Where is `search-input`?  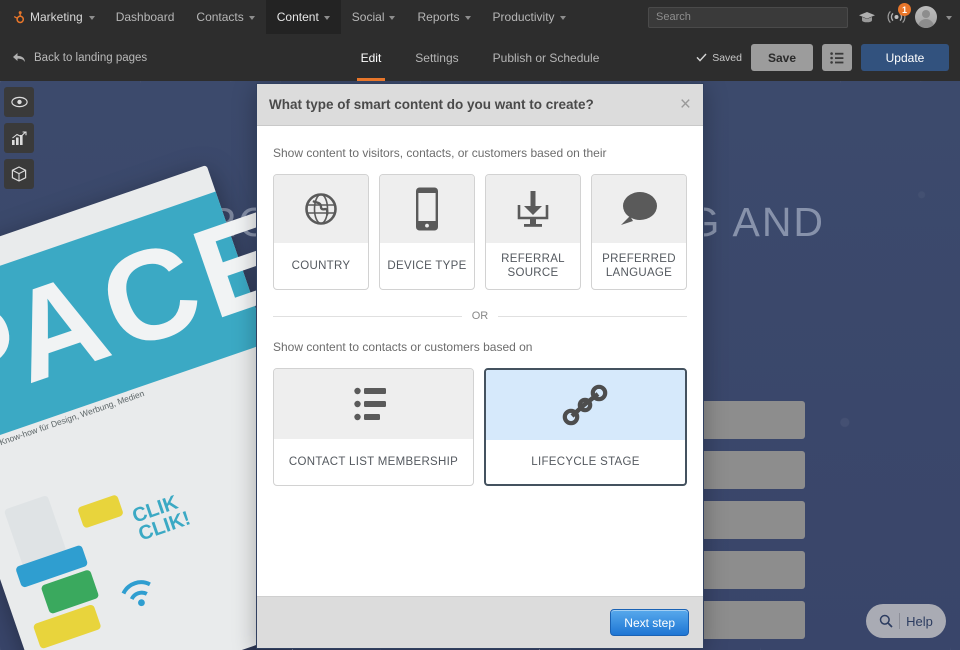
search-input is located at coordinates (748, 17).